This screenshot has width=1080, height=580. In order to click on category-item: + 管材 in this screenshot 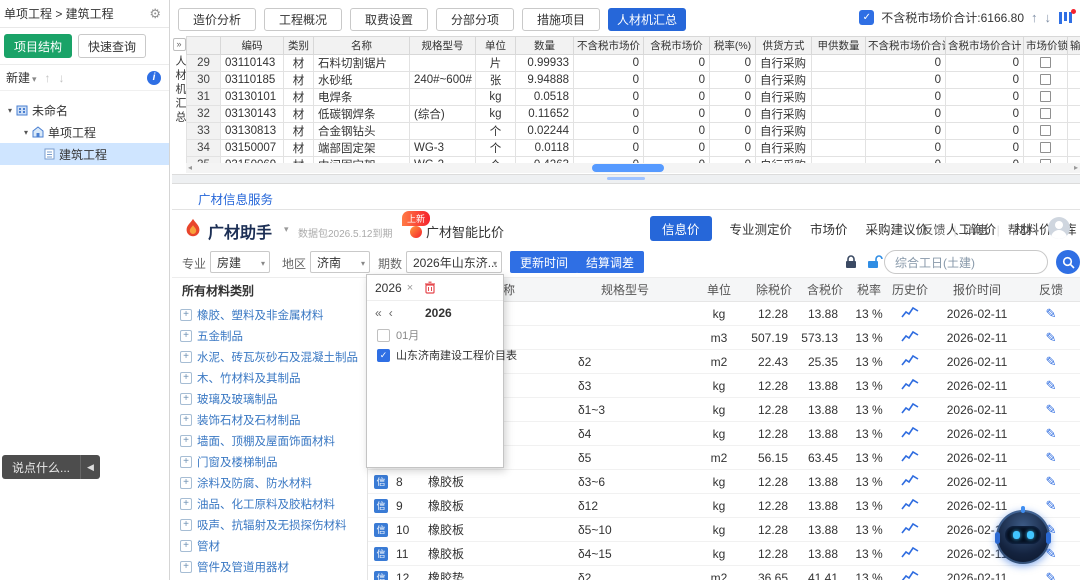, I will do `click(269, 545)`.